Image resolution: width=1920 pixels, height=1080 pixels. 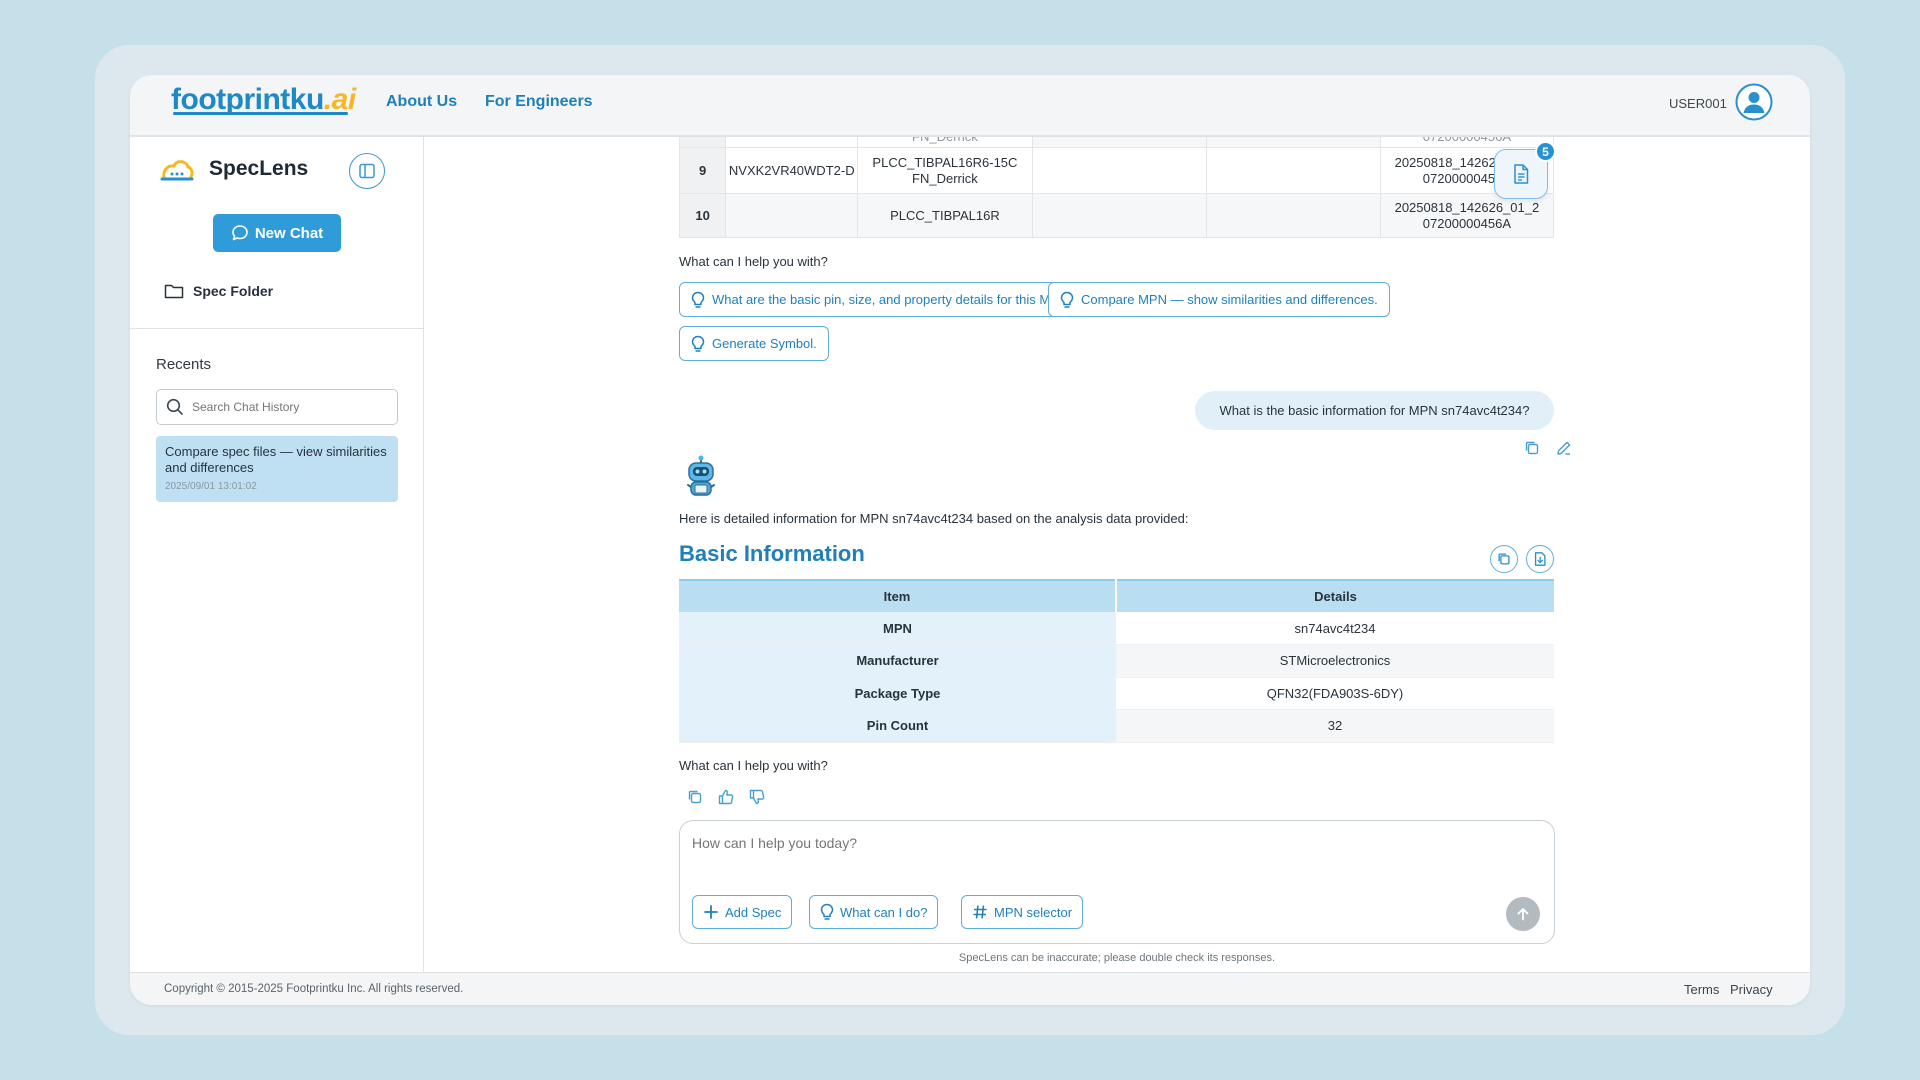 What do you see at coordinates (1116, 693) in the screenshot?
I see `table-row: Package Type QFN32(FDA903S-6DY)` at bounding box center [1116, 693].